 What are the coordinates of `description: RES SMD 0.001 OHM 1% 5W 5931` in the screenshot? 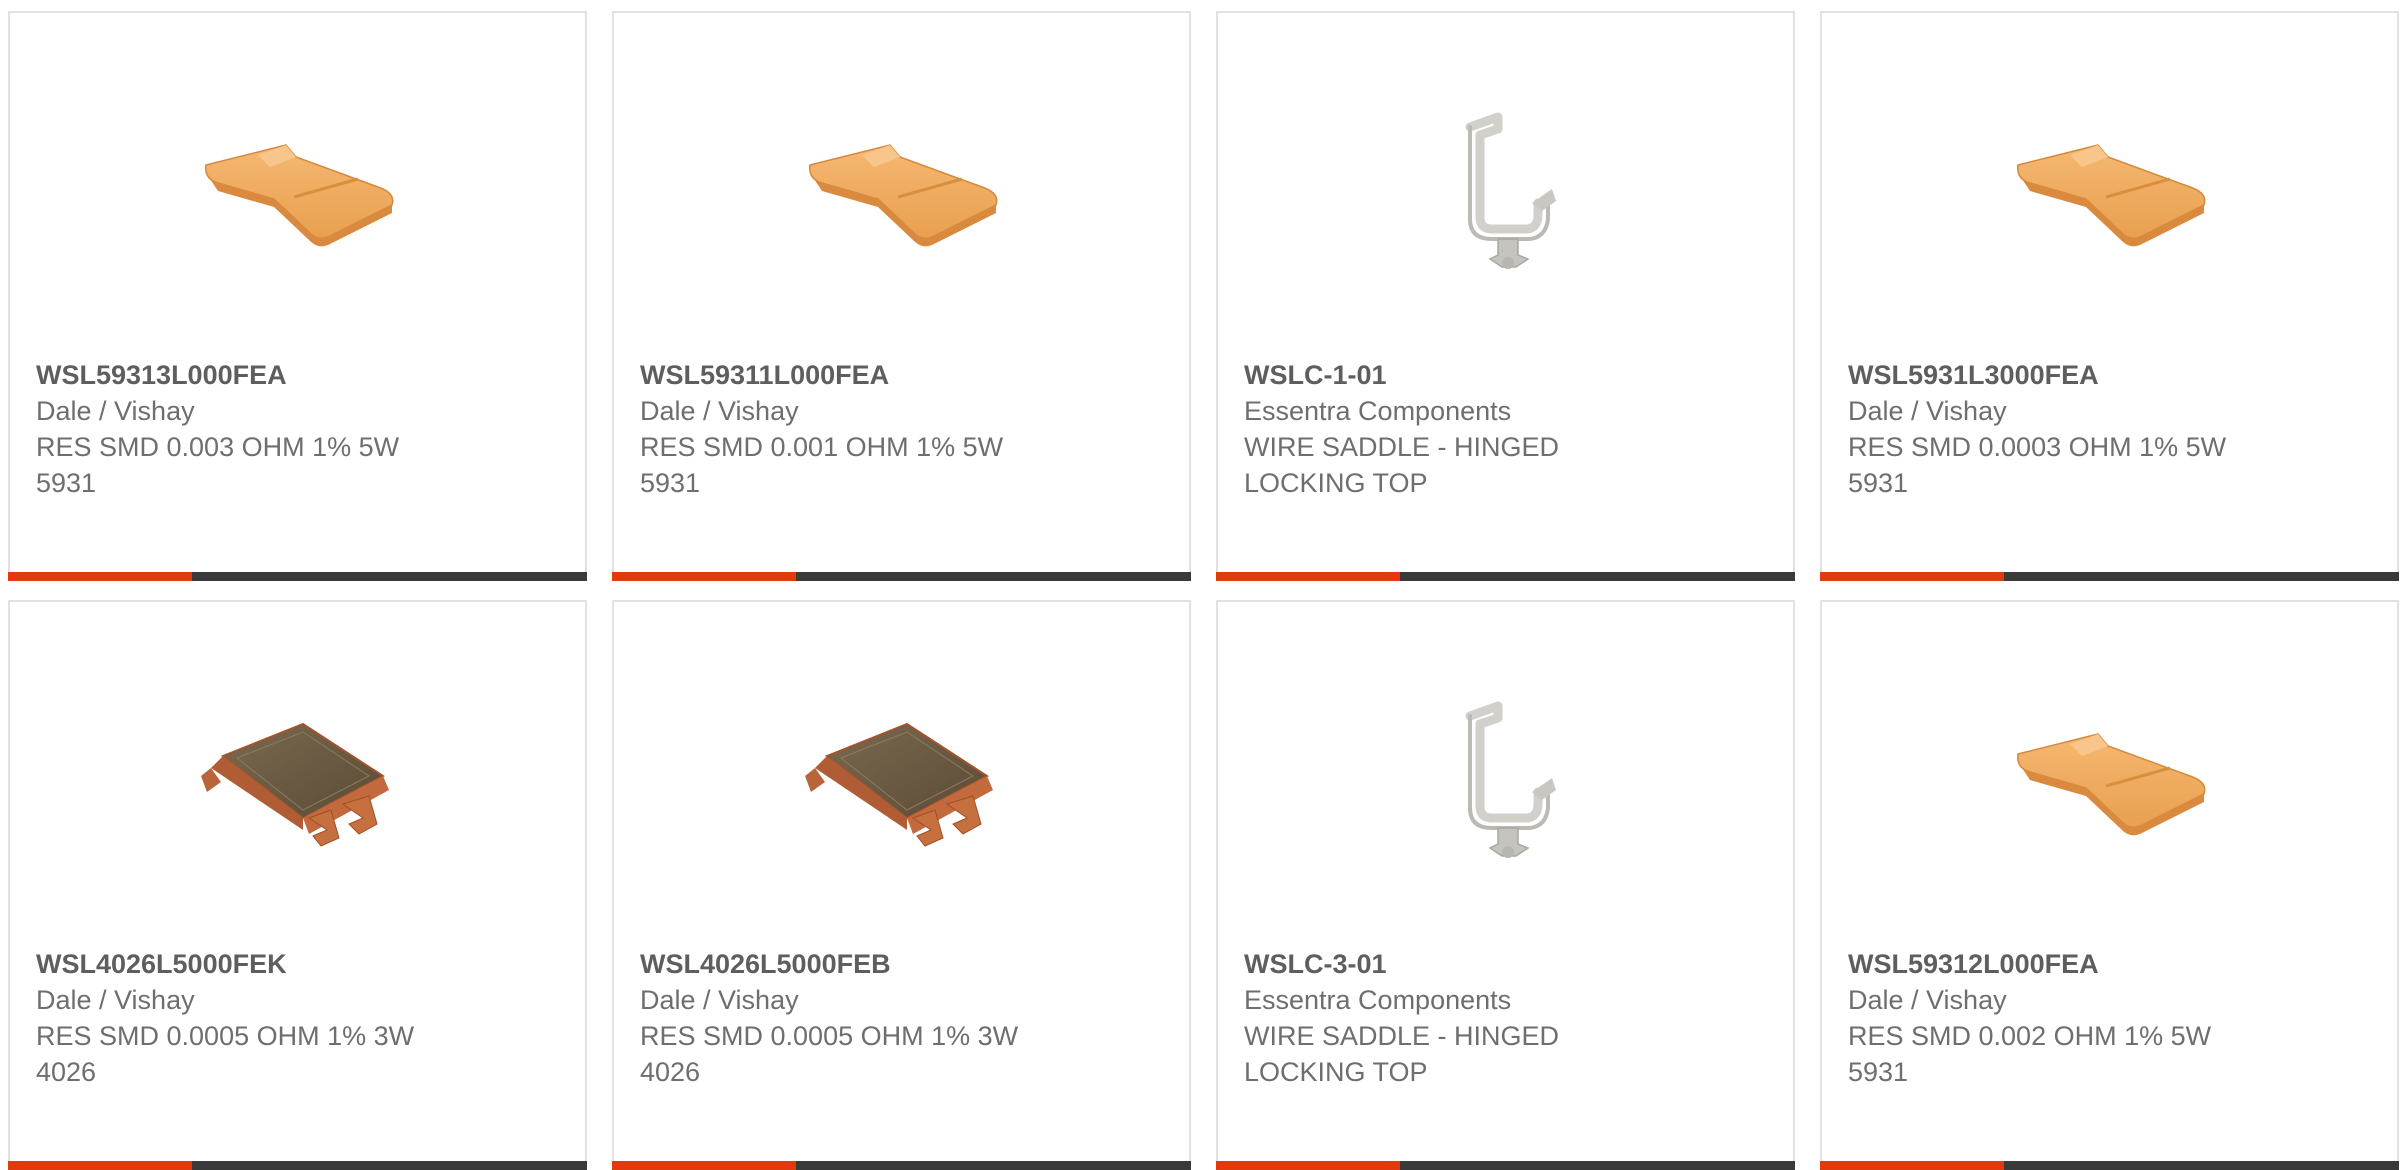 It's located at (822, 465).